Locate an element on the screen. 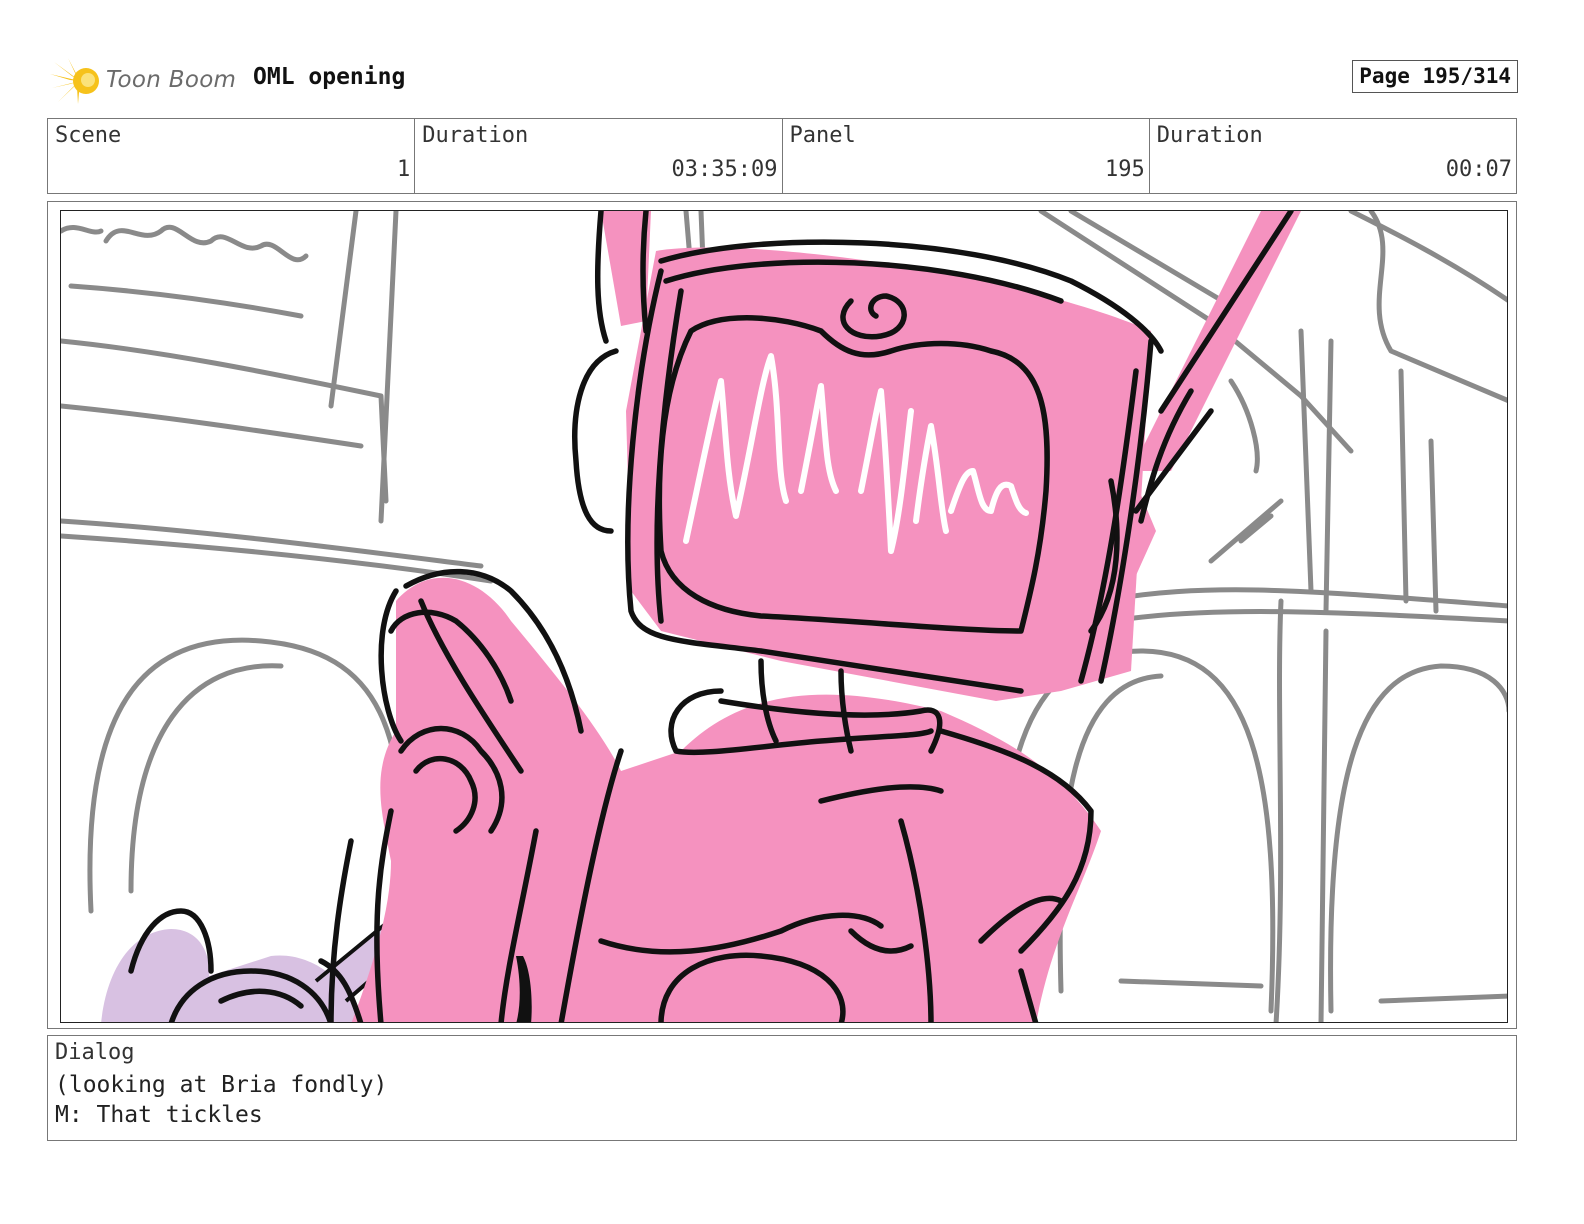 The width and height of the screenshot is (1584, 1224). starburst-icon is located at coordinates (74, 81).